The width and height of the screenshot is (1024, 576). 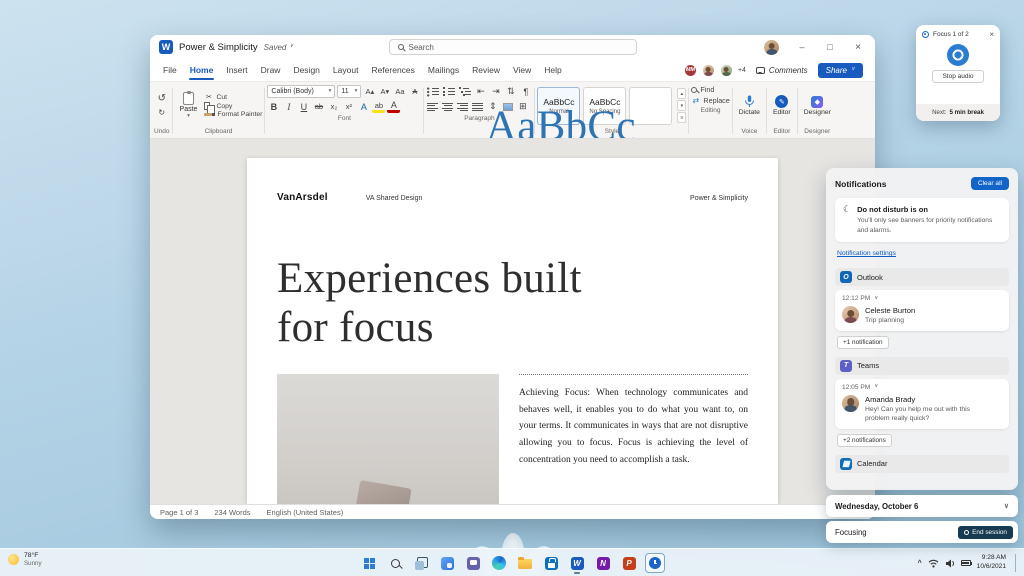 What do you see at coordinates (306, 70) in the screenshot?
I see `tab-design: Design` at bounding box center [306, 70].